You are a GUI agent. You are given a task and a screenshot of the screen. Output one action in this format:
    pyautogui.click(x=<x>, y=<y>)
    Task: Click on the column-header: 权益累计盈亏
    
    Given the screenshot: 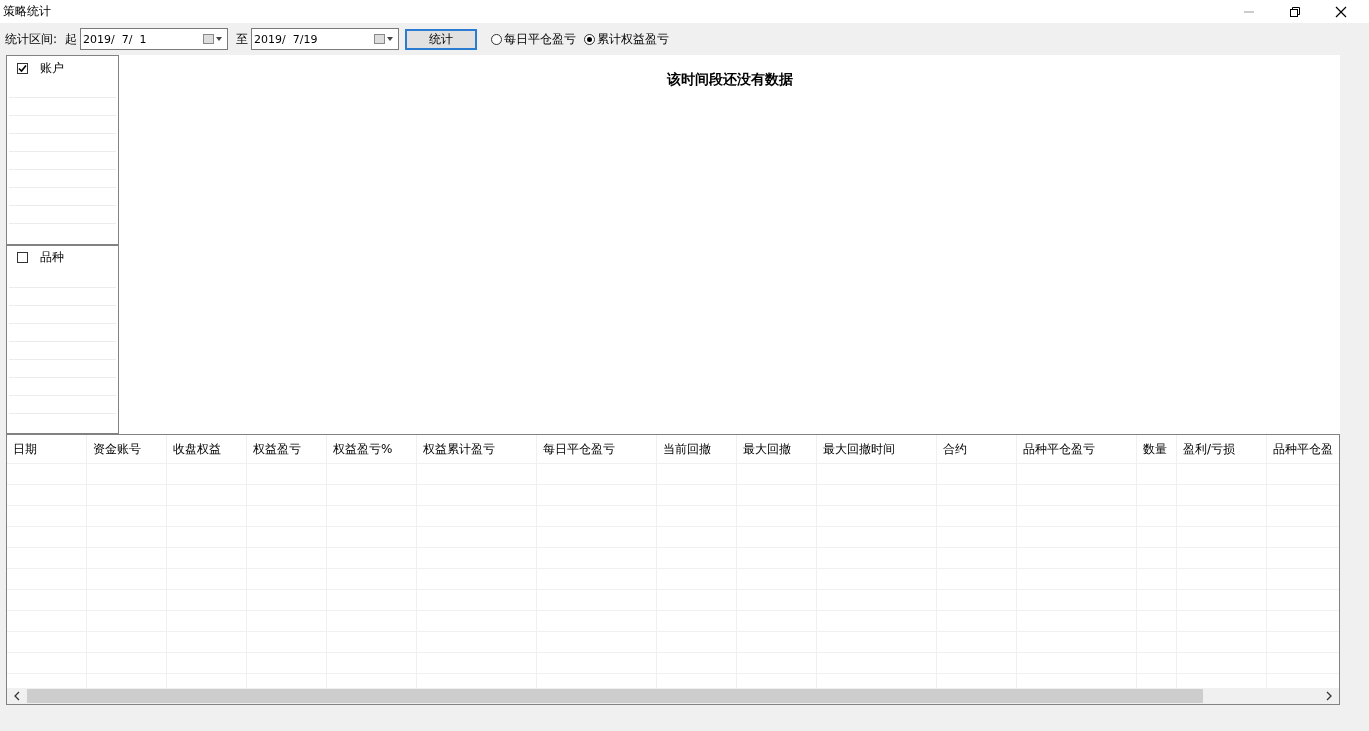 What is the action you would take?
    pyautogui.click(x=477, y=449)
    